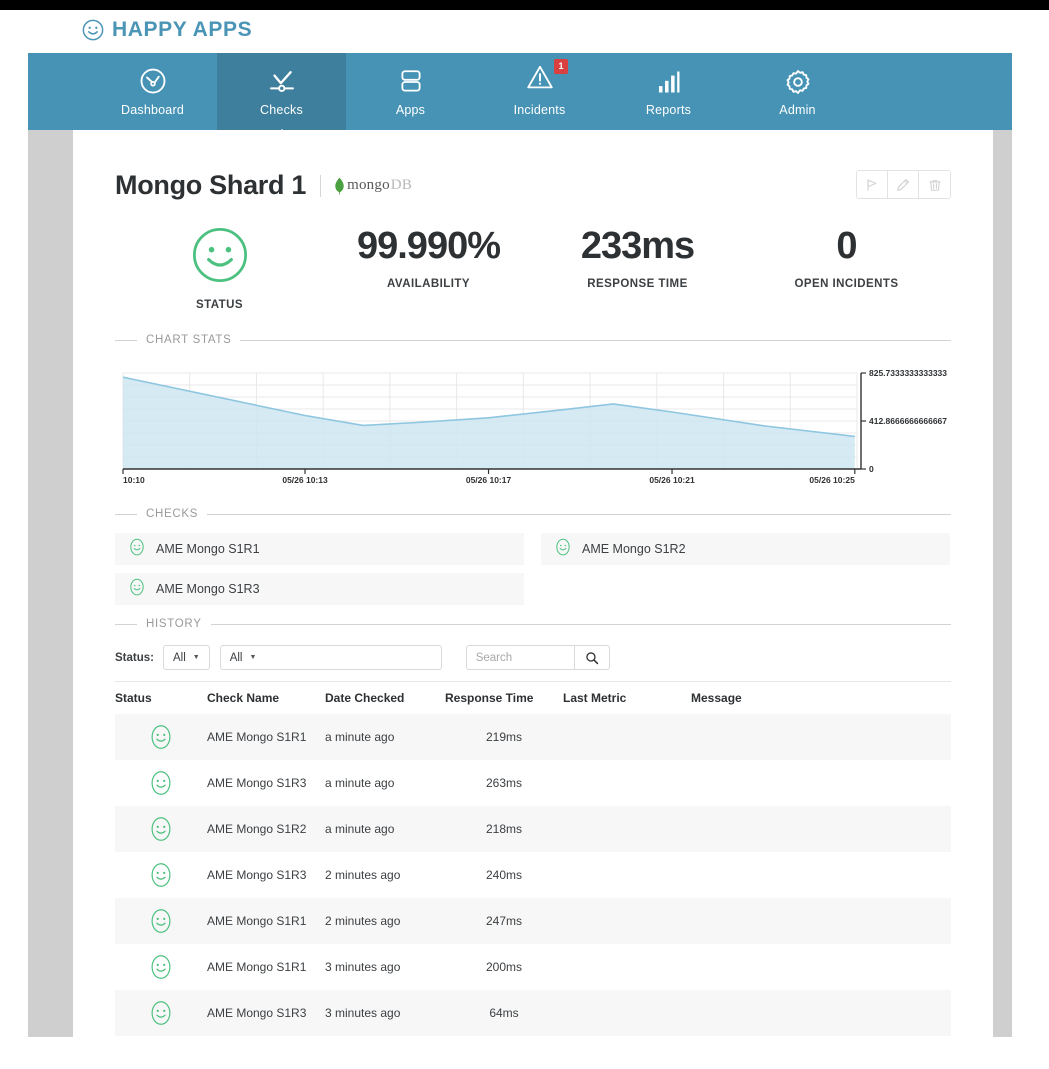 The width and height of the screenshot is (1049, 1069). What do you see at coordinates (281, 97) in the screenshot?
I see `nav-item-checks: Checks` at bounding box center [281, 97].